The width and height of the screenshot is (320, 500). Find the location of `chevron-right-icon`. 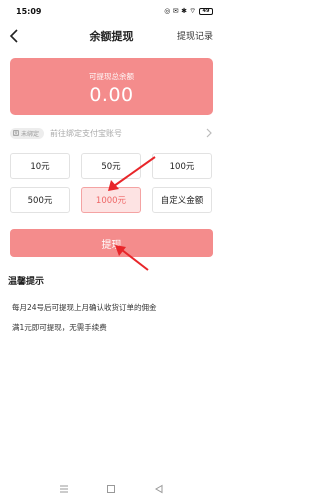

chevron-right-icon is located at coordinates (209, 133).